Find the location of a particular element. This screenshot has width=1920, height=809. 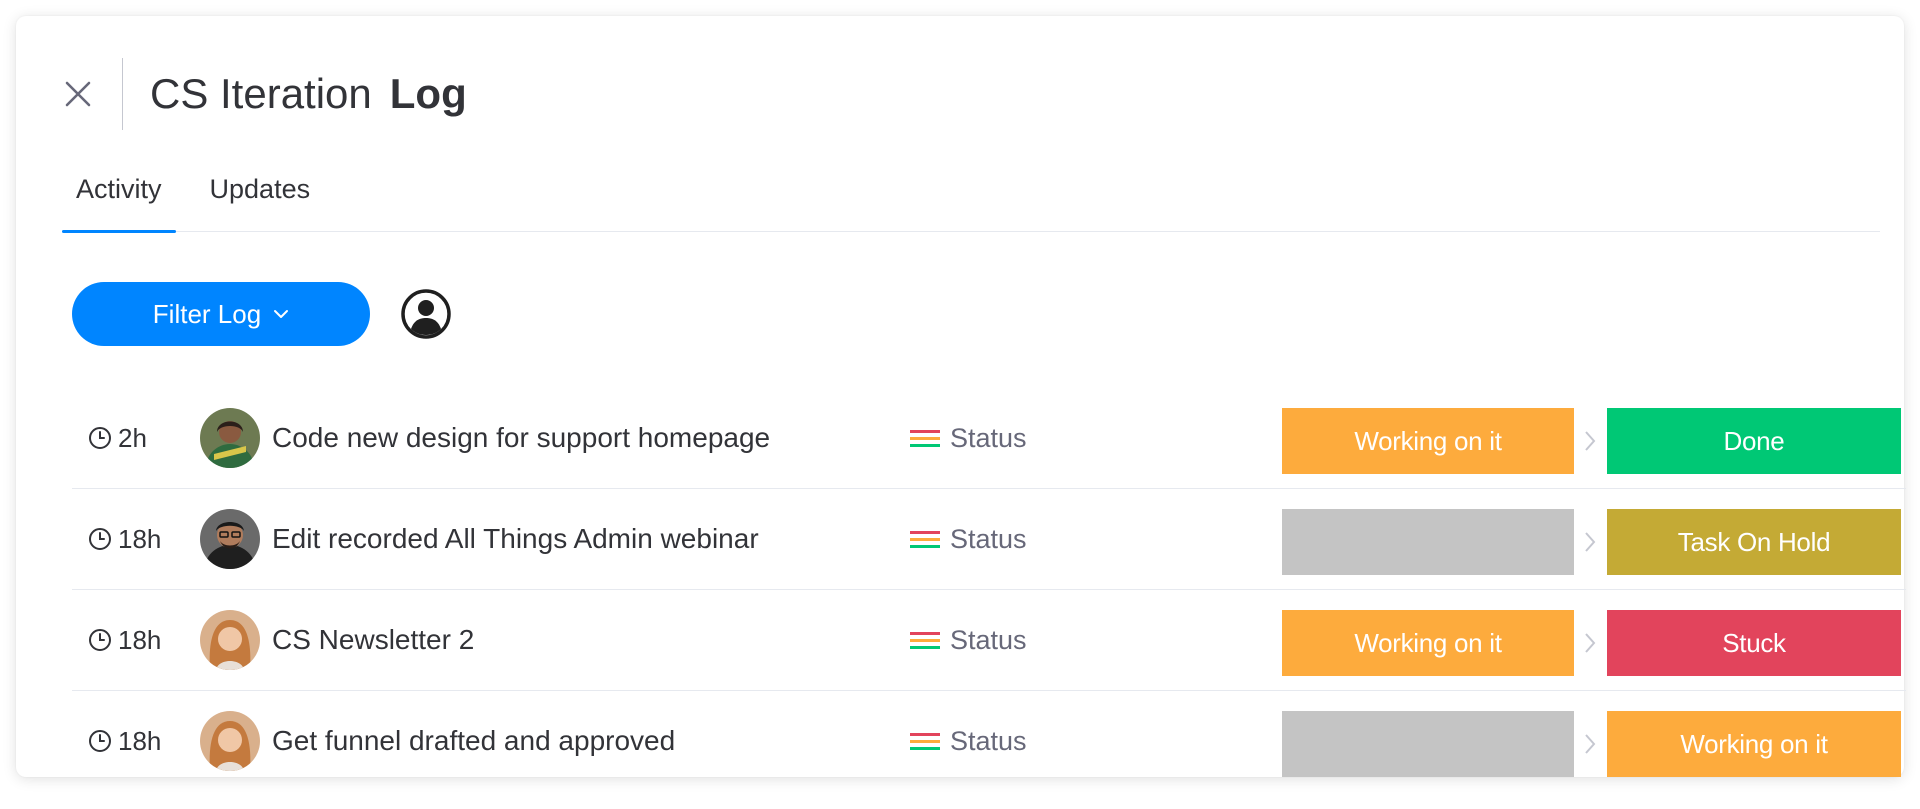

filter-log-button: Filter Log is located at coordinates (221, 314).